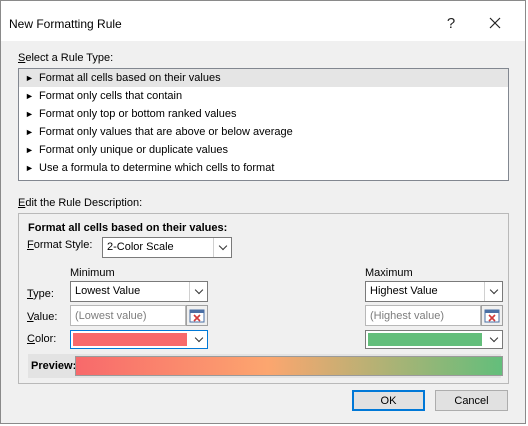 The height and width of the screenshot is (426, 528). Describe the element at coordinates (434, 291) in the screenshot. I see `maximum-type-select: Highest Value` at that location.